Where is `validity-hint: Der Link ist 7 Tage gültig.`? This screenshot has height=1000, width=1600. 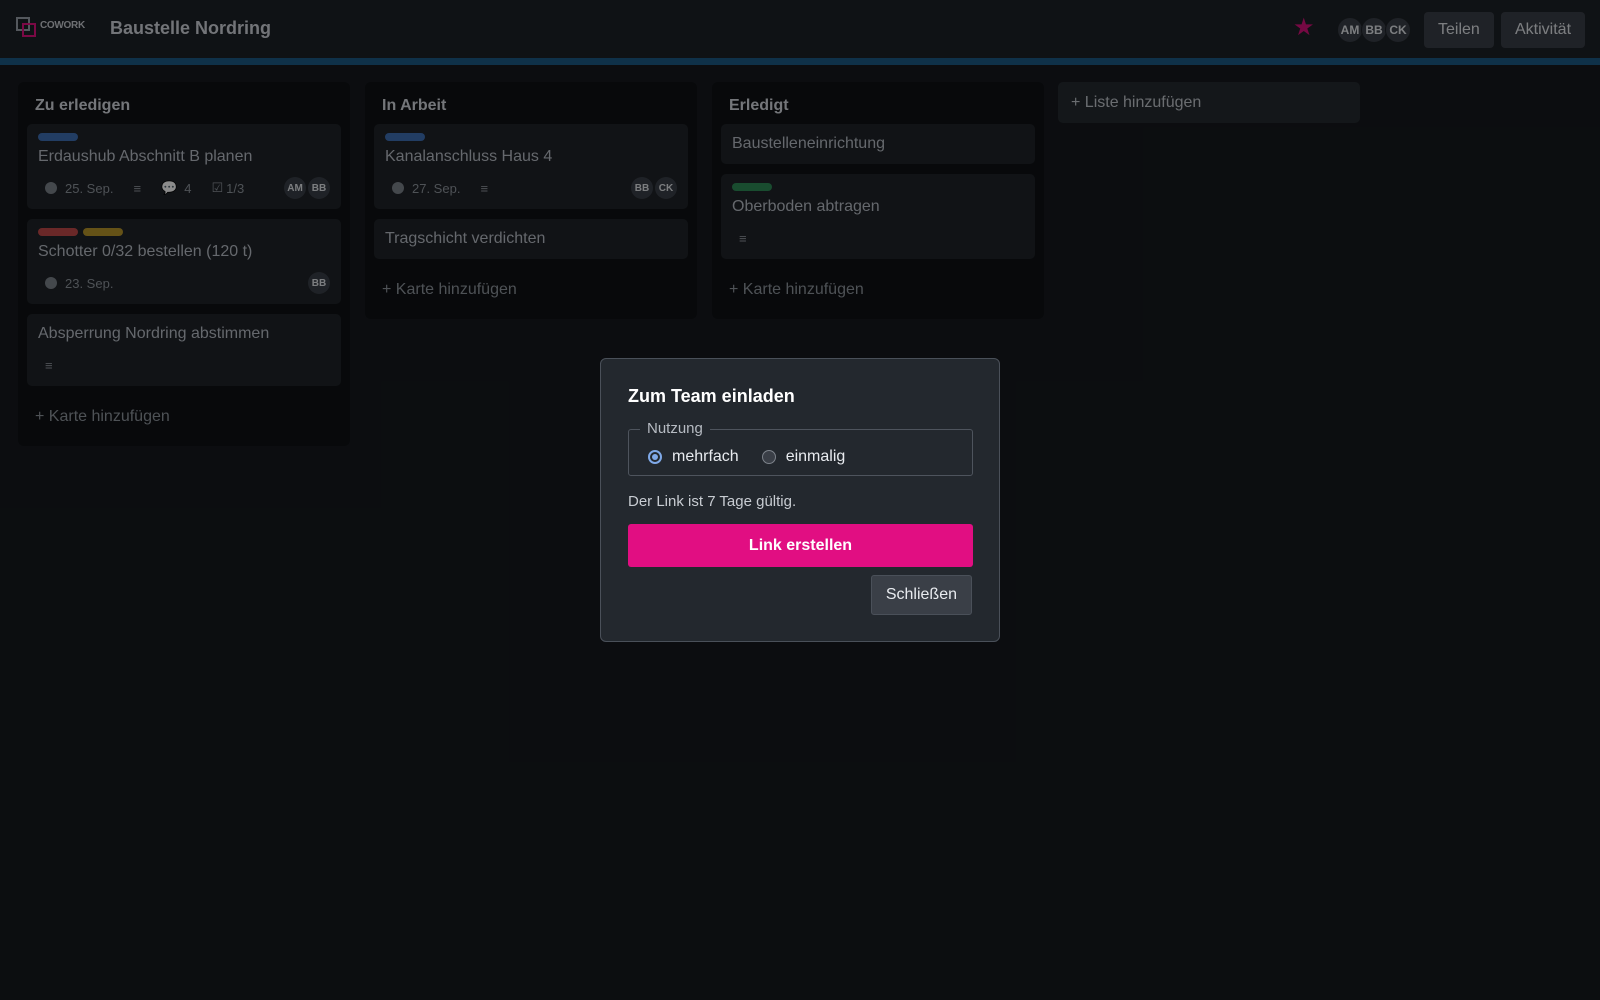 validity-hint: Der Link ist 7 Tage gültig. is located at coordinates (712, 501).